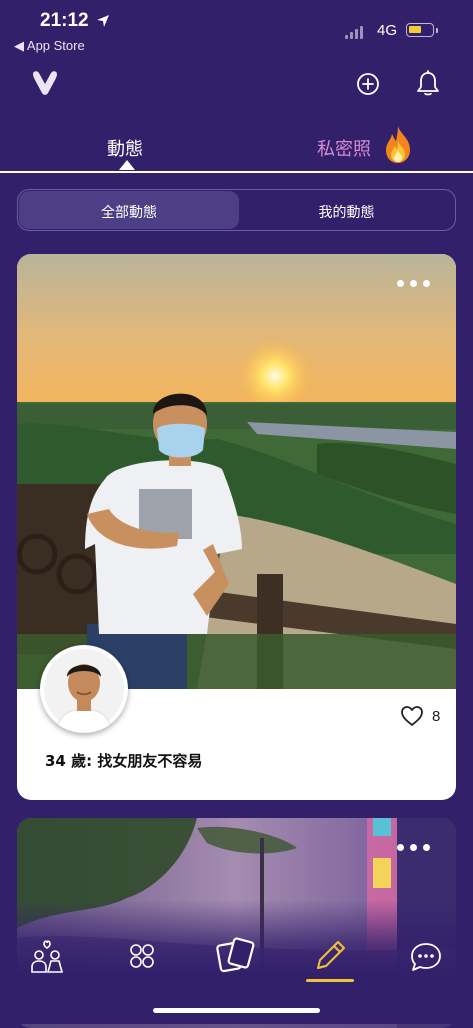 This screenshot has height=1028, width=473. I want to click on couple-icon, so click(47, 956).